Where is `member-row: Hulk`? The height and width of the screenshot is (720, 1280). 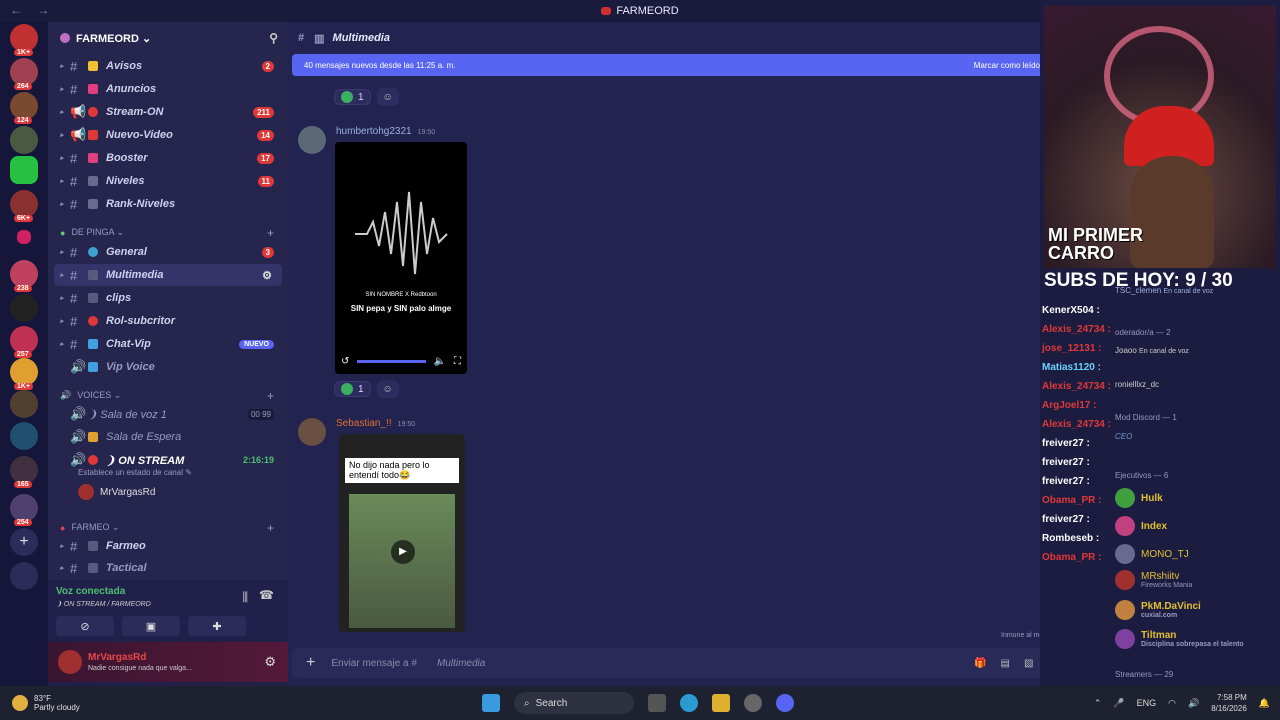
member-row: Hulk is located at coordinates (1139, 498).